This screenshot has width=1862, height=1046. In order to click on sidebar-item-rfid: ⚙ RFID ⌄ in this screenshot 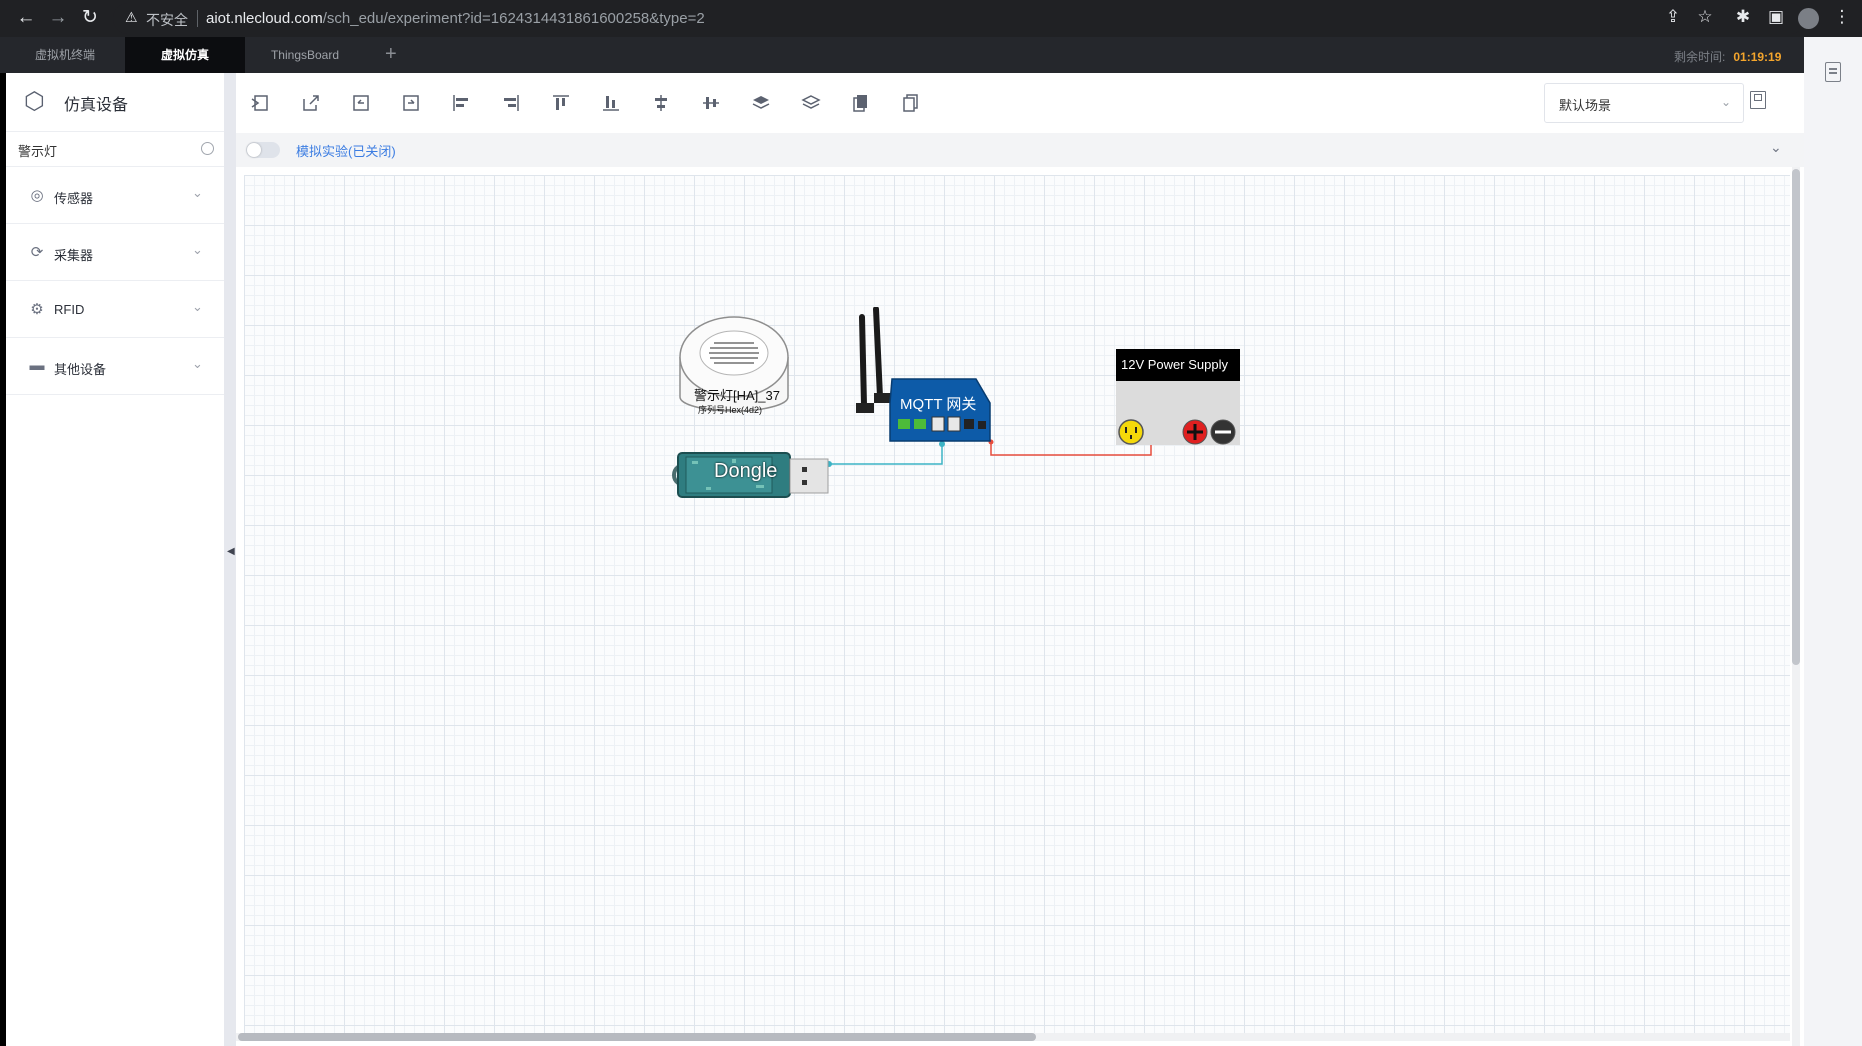, I will do `click(115, 309)`.